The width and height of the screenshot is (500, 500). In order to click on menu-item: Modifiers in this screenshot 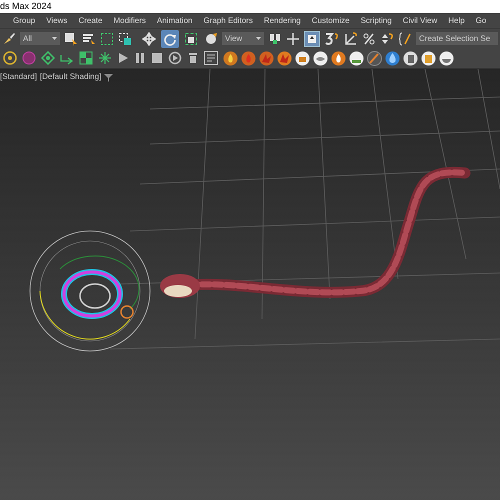, I will do `click(129, 20)`.